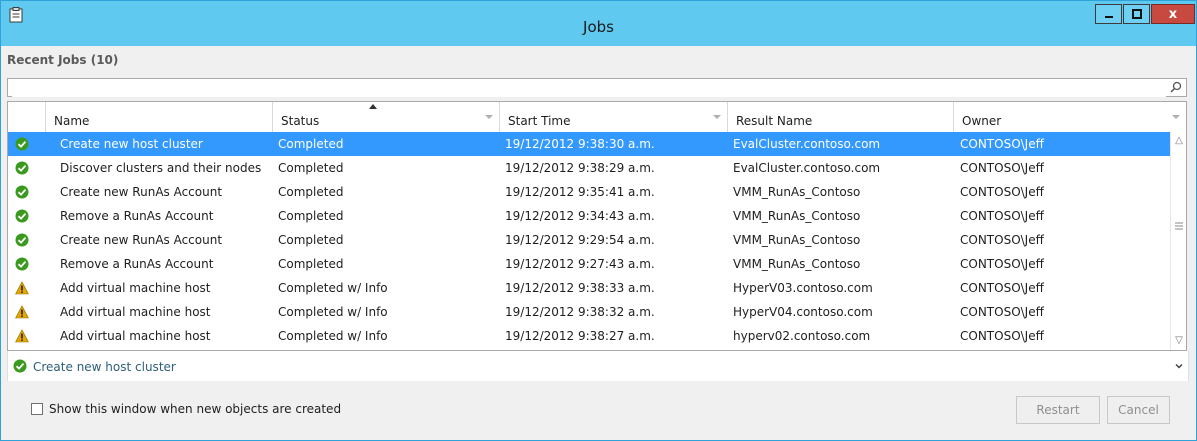  I want to click on scroll-grip-icon, so click(1179, 226).